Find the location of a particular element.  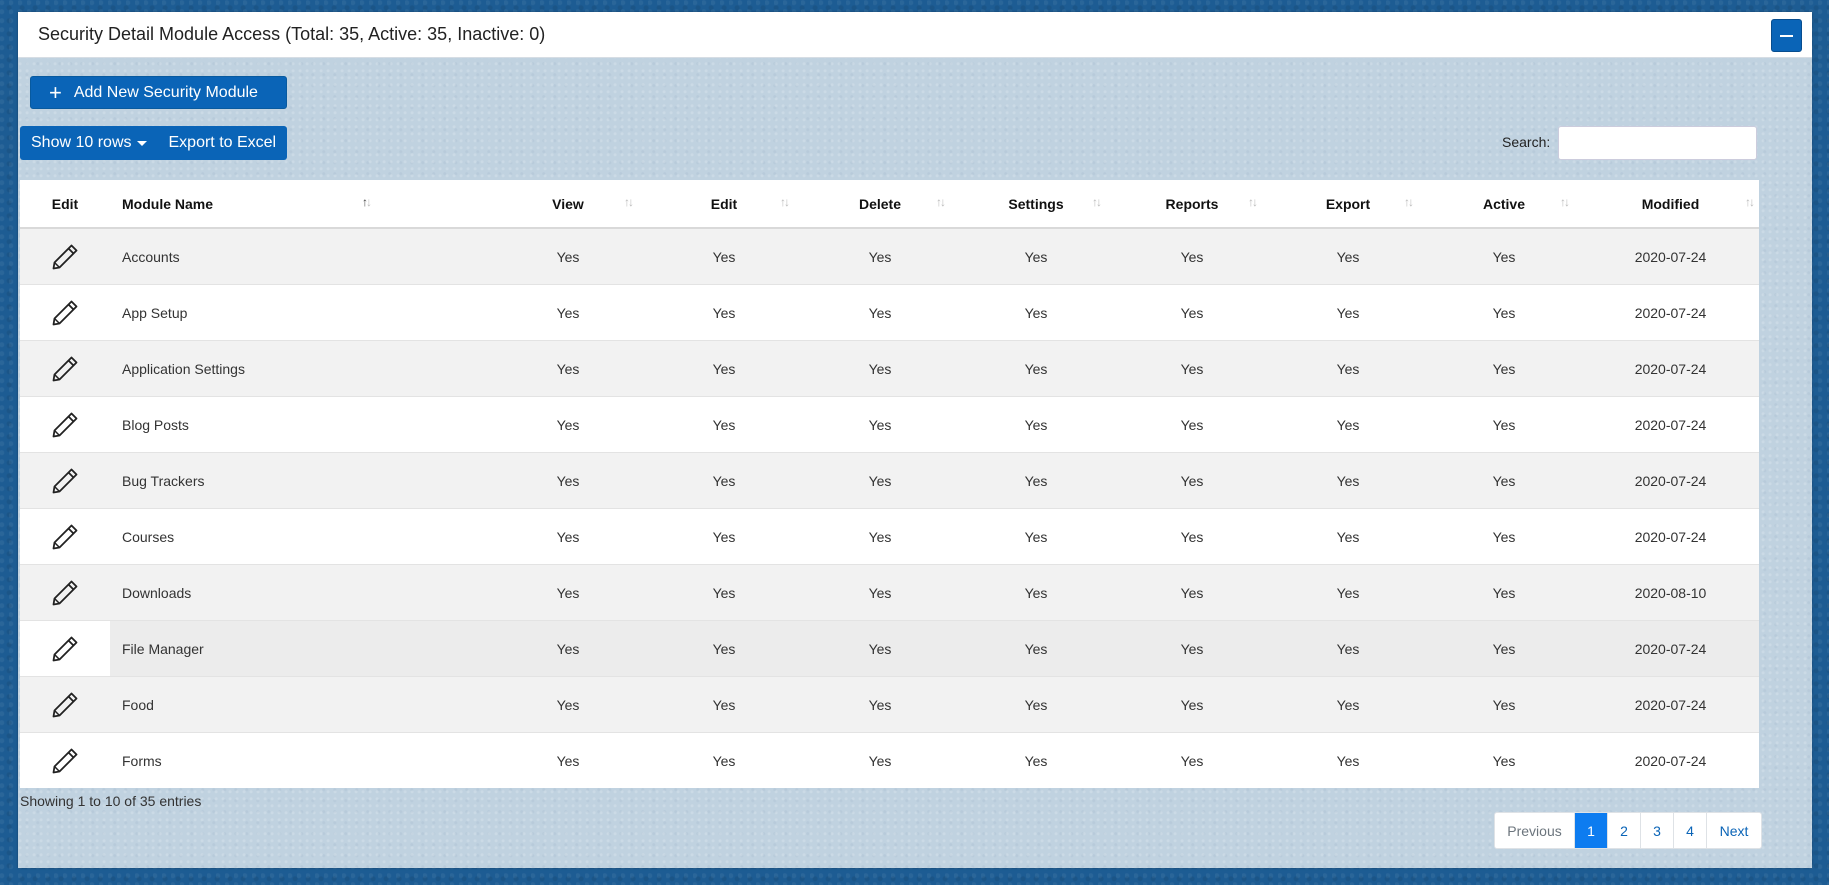

search-input is located at coordinates (1657, 143).